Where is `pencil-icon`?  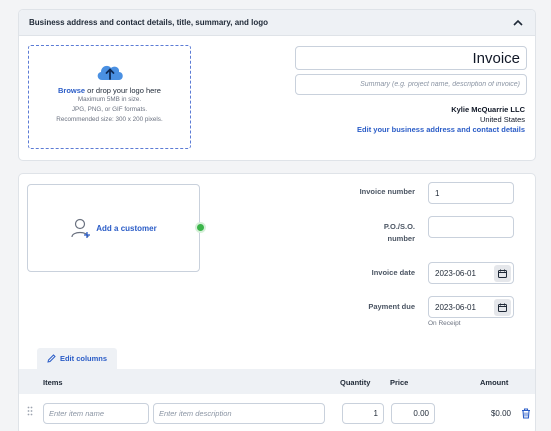
pencil-icon is located at coordinates (51, 358).